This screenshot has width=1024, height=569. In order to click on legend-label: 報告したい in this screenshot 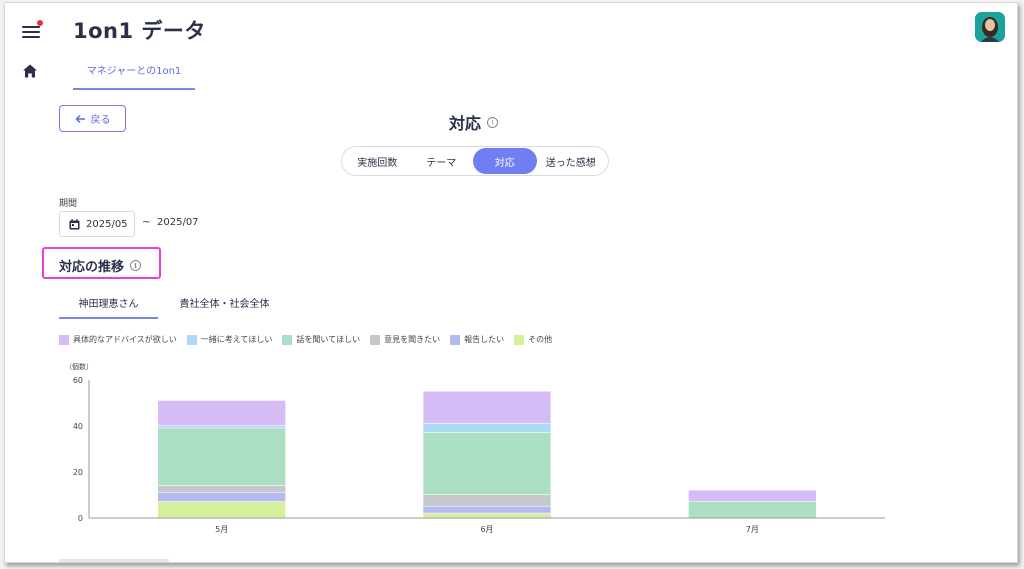, I will do `click(484, 339)`.